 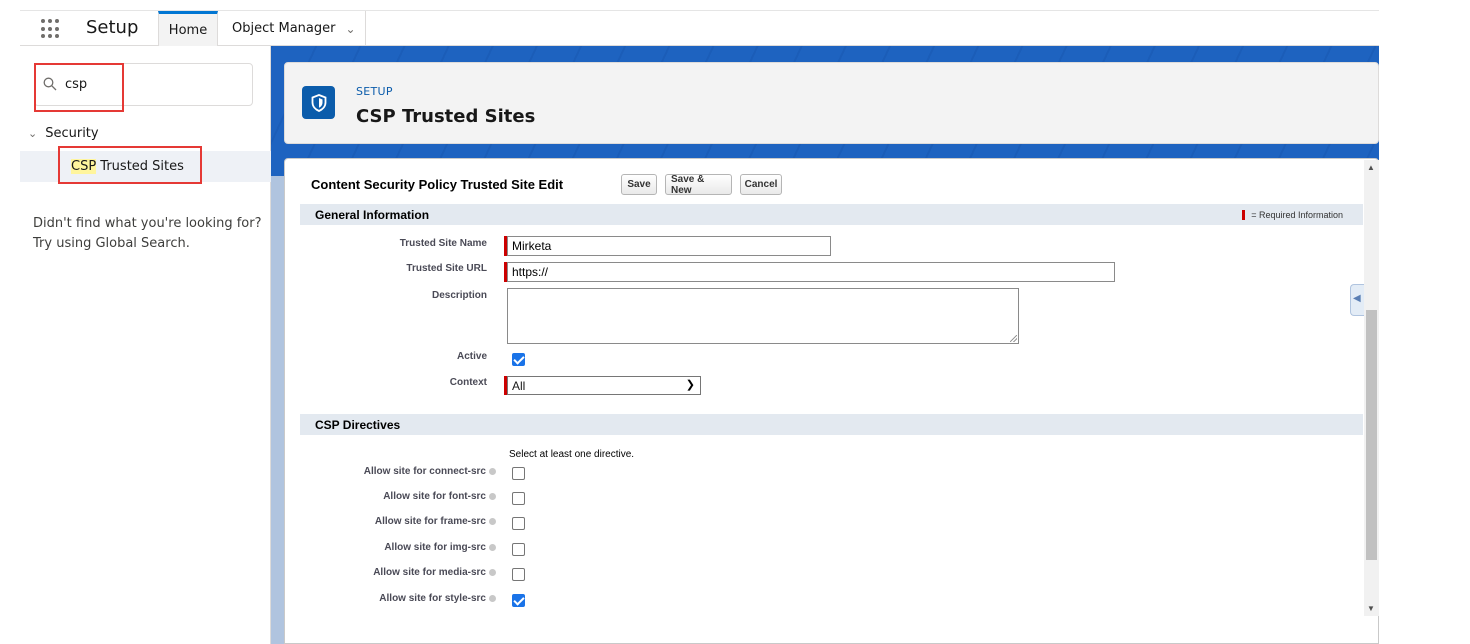 I want to click on tab-home-label: Home, so click(x=188, y=30).